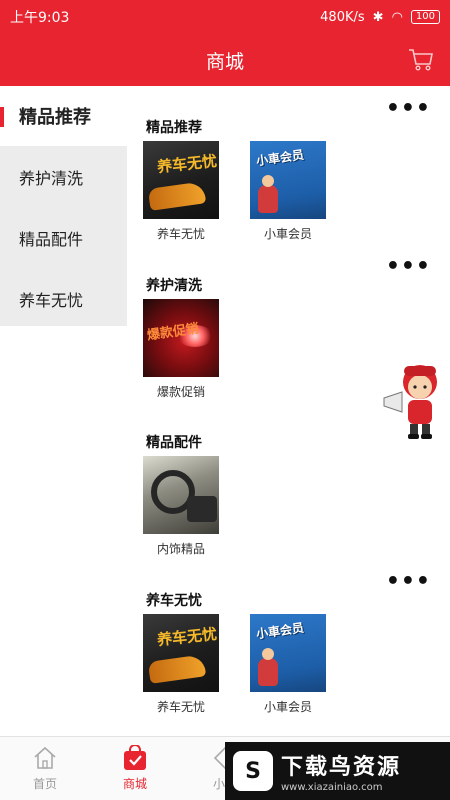  Describe the element at coordinates (51, 239) in the screenshot. I see `sidebar-item-label: 精品配件` at that location.